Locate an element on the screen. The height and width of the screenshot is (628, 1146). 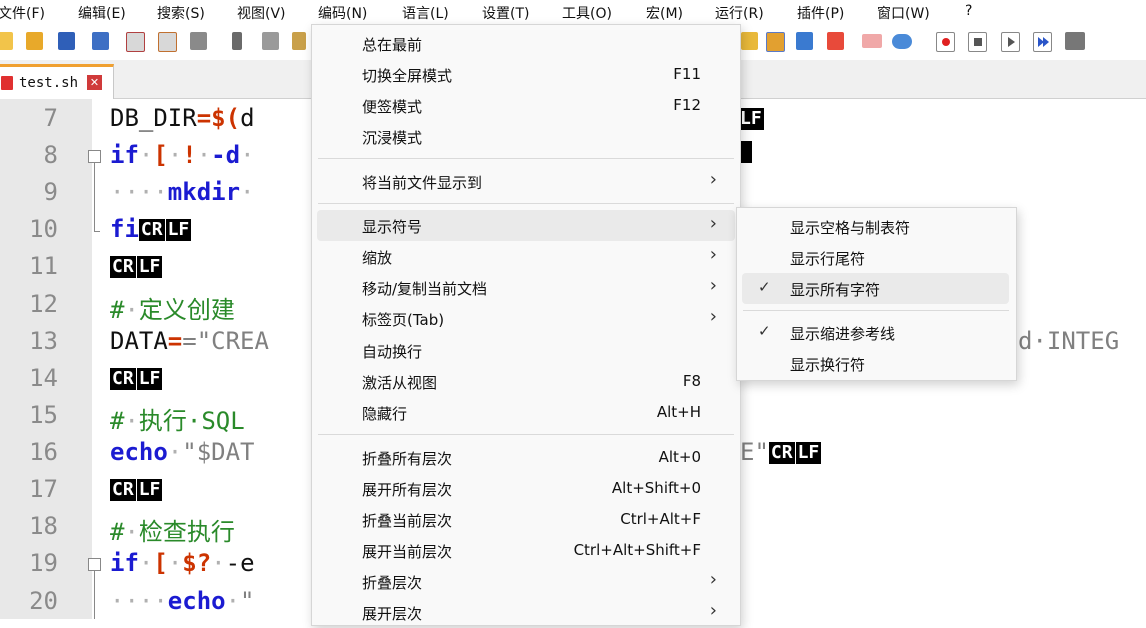
play-macro-icon is located at coordinates (1010, 42).